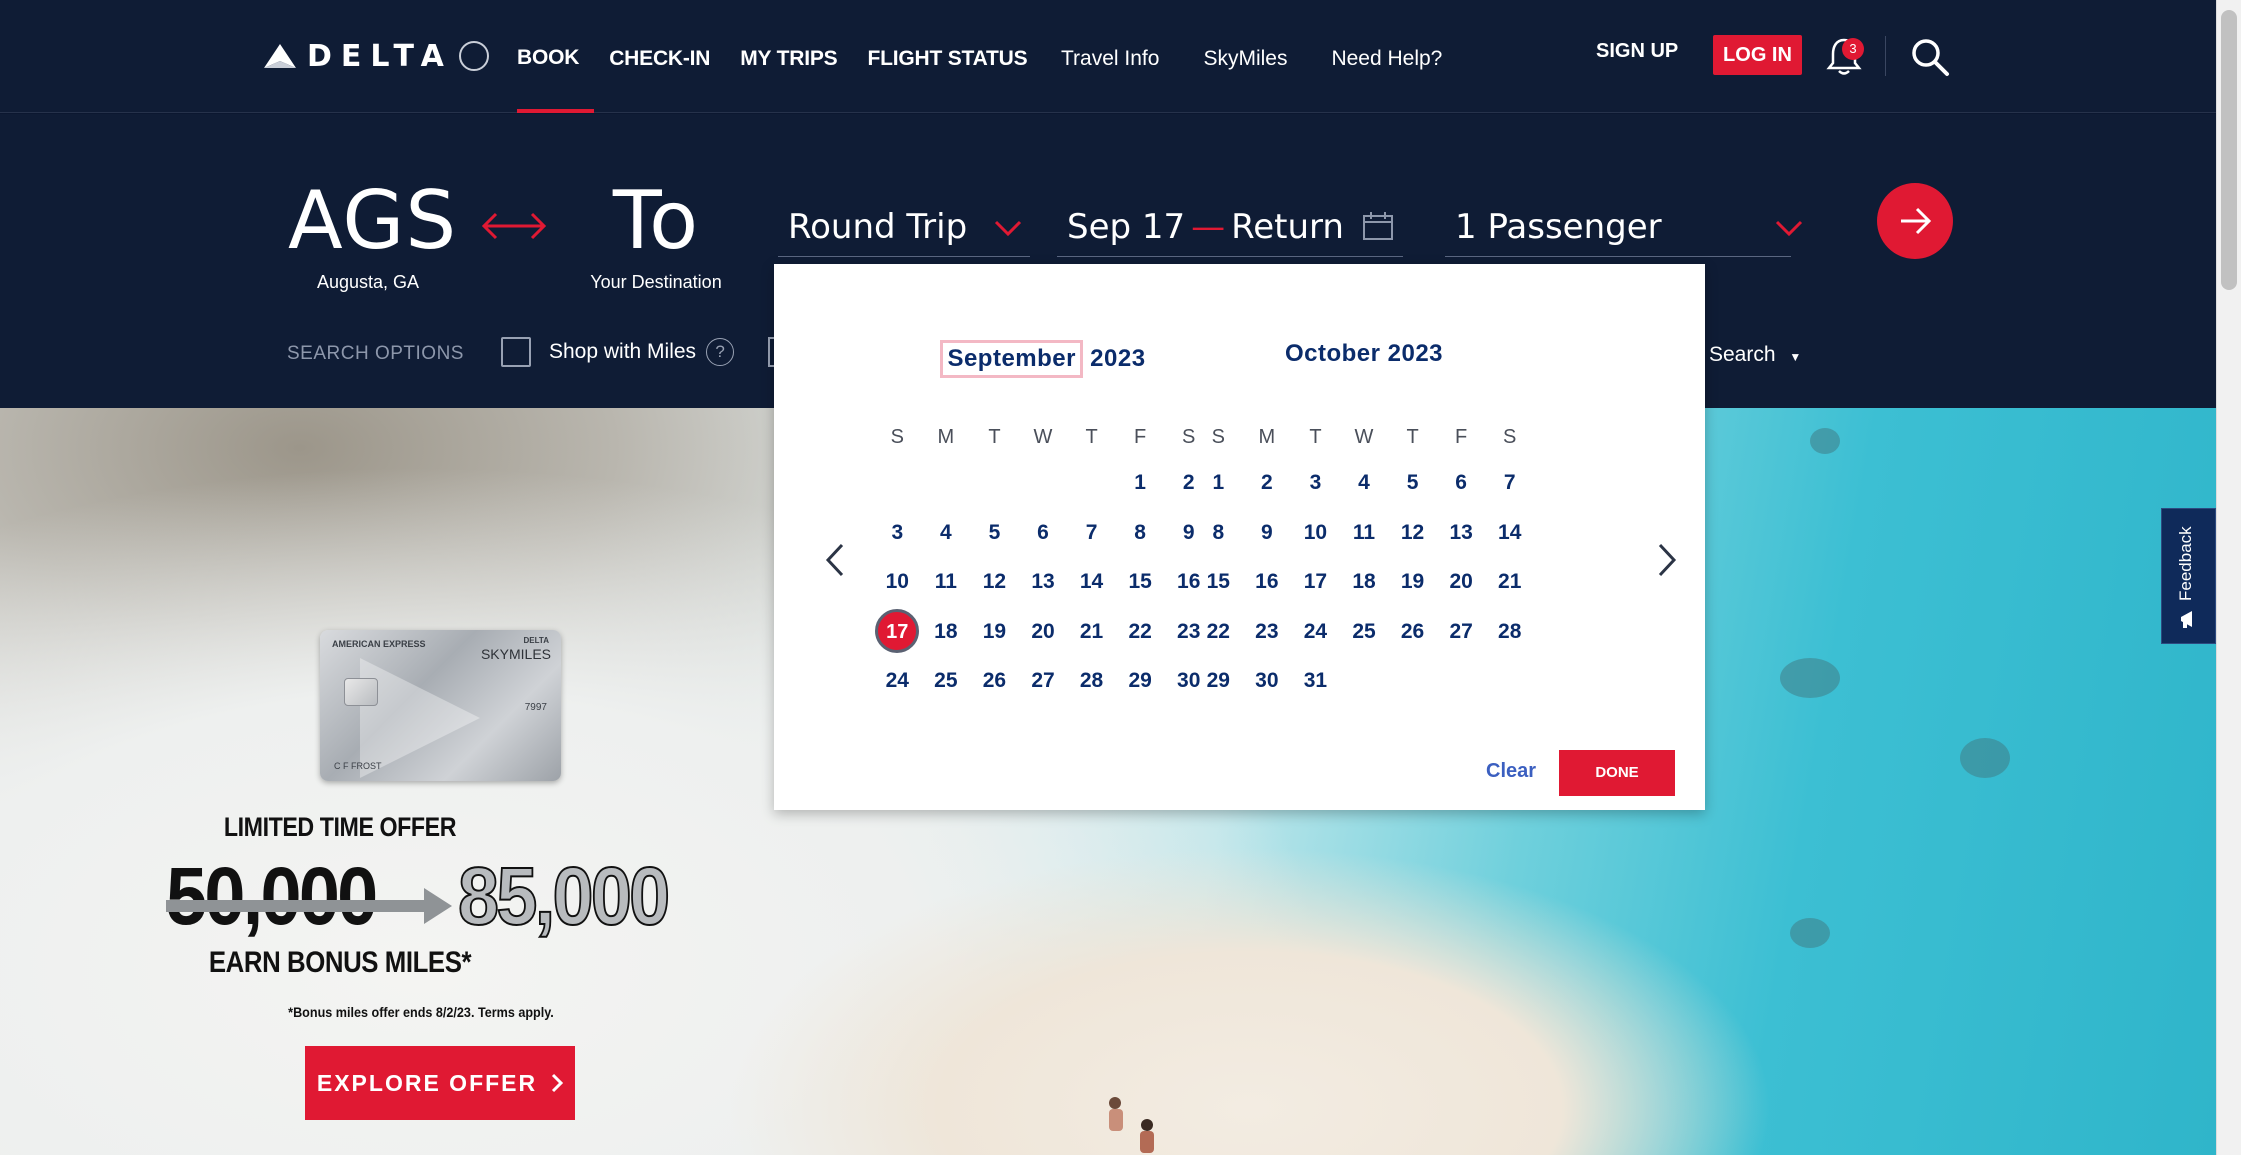 The width and height of the screenshot is (2241, 1155). What do you see at coordinates (656, 220) in the screenshot?
I see `destination-code: To` at bounding box center [656, 220].